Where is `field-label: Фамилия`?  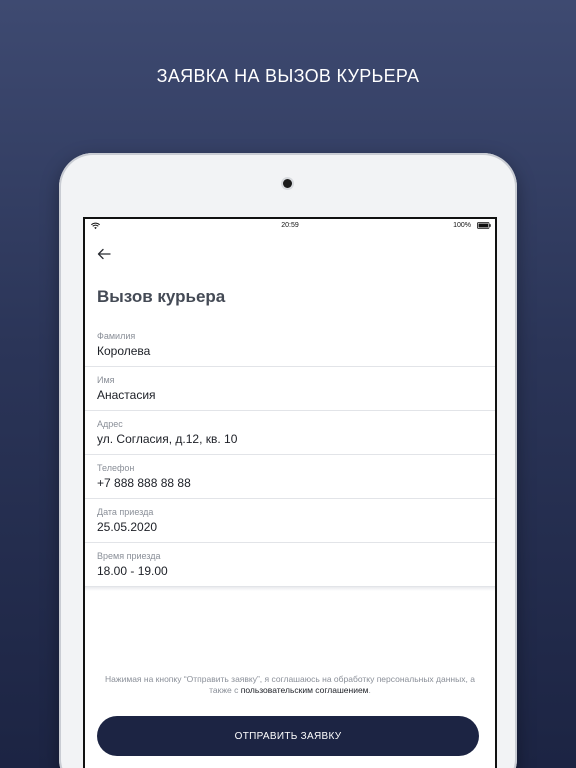
field-label: Фамилия is located at coordinates (116, 336).